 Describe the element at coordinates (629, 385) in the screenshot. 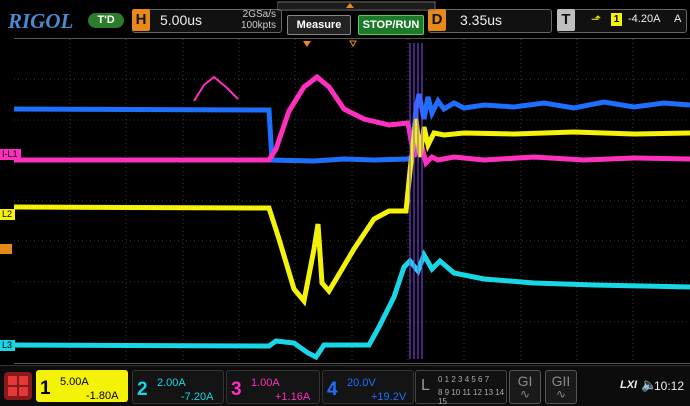

I see `lxi-logo: LXI` at that location.